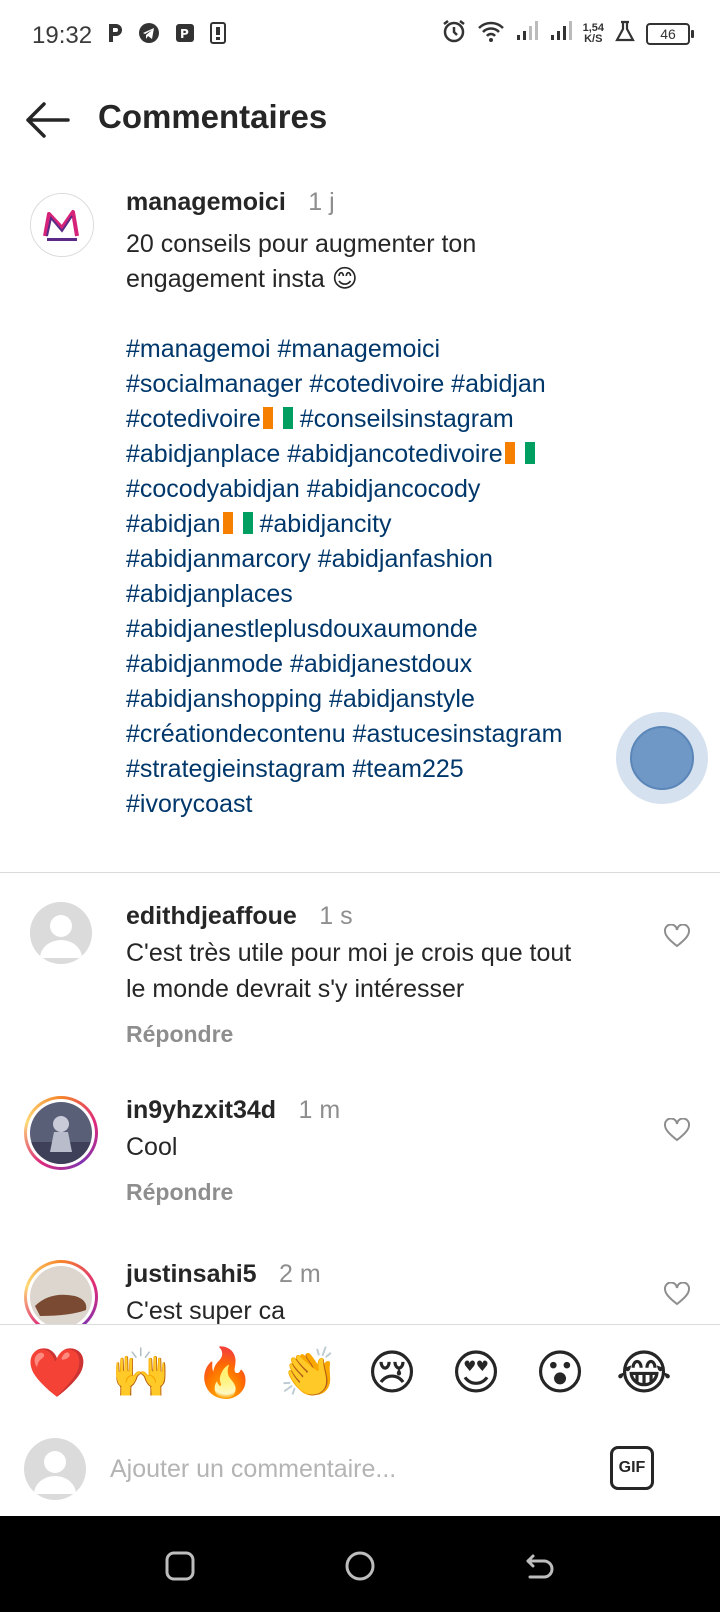 The height and width of the screenshot is (1612, 720). What do you see at coordinates (62, 35) in the screenshot?
I see `status-time: 19:32` at bounding box center [62, 35].